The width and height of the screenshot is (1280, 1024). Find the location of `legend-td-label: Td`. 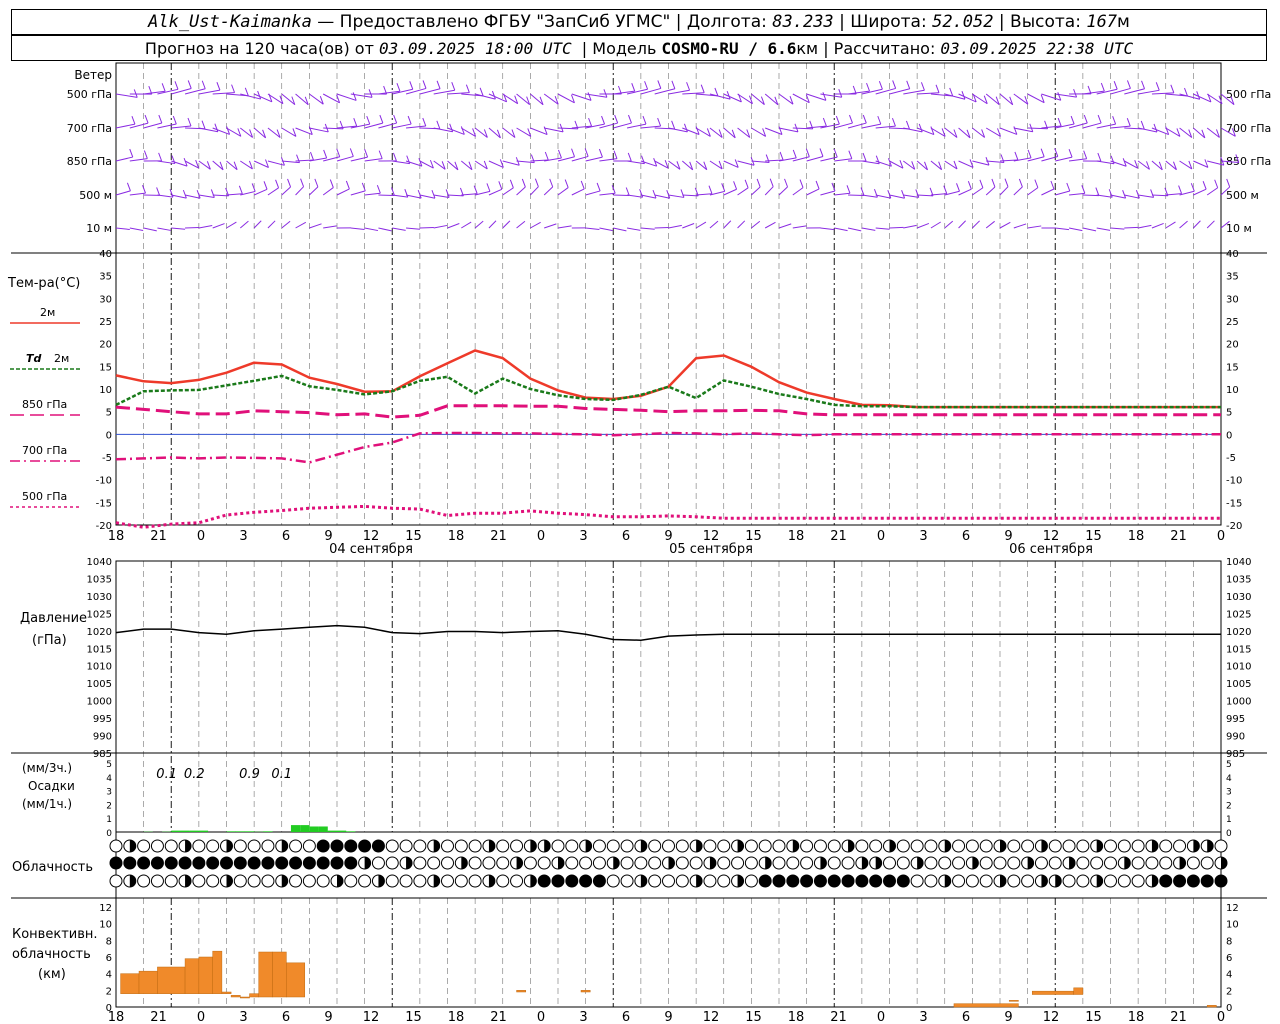

legend-td-label: Td is located at coordinates (34, 358).